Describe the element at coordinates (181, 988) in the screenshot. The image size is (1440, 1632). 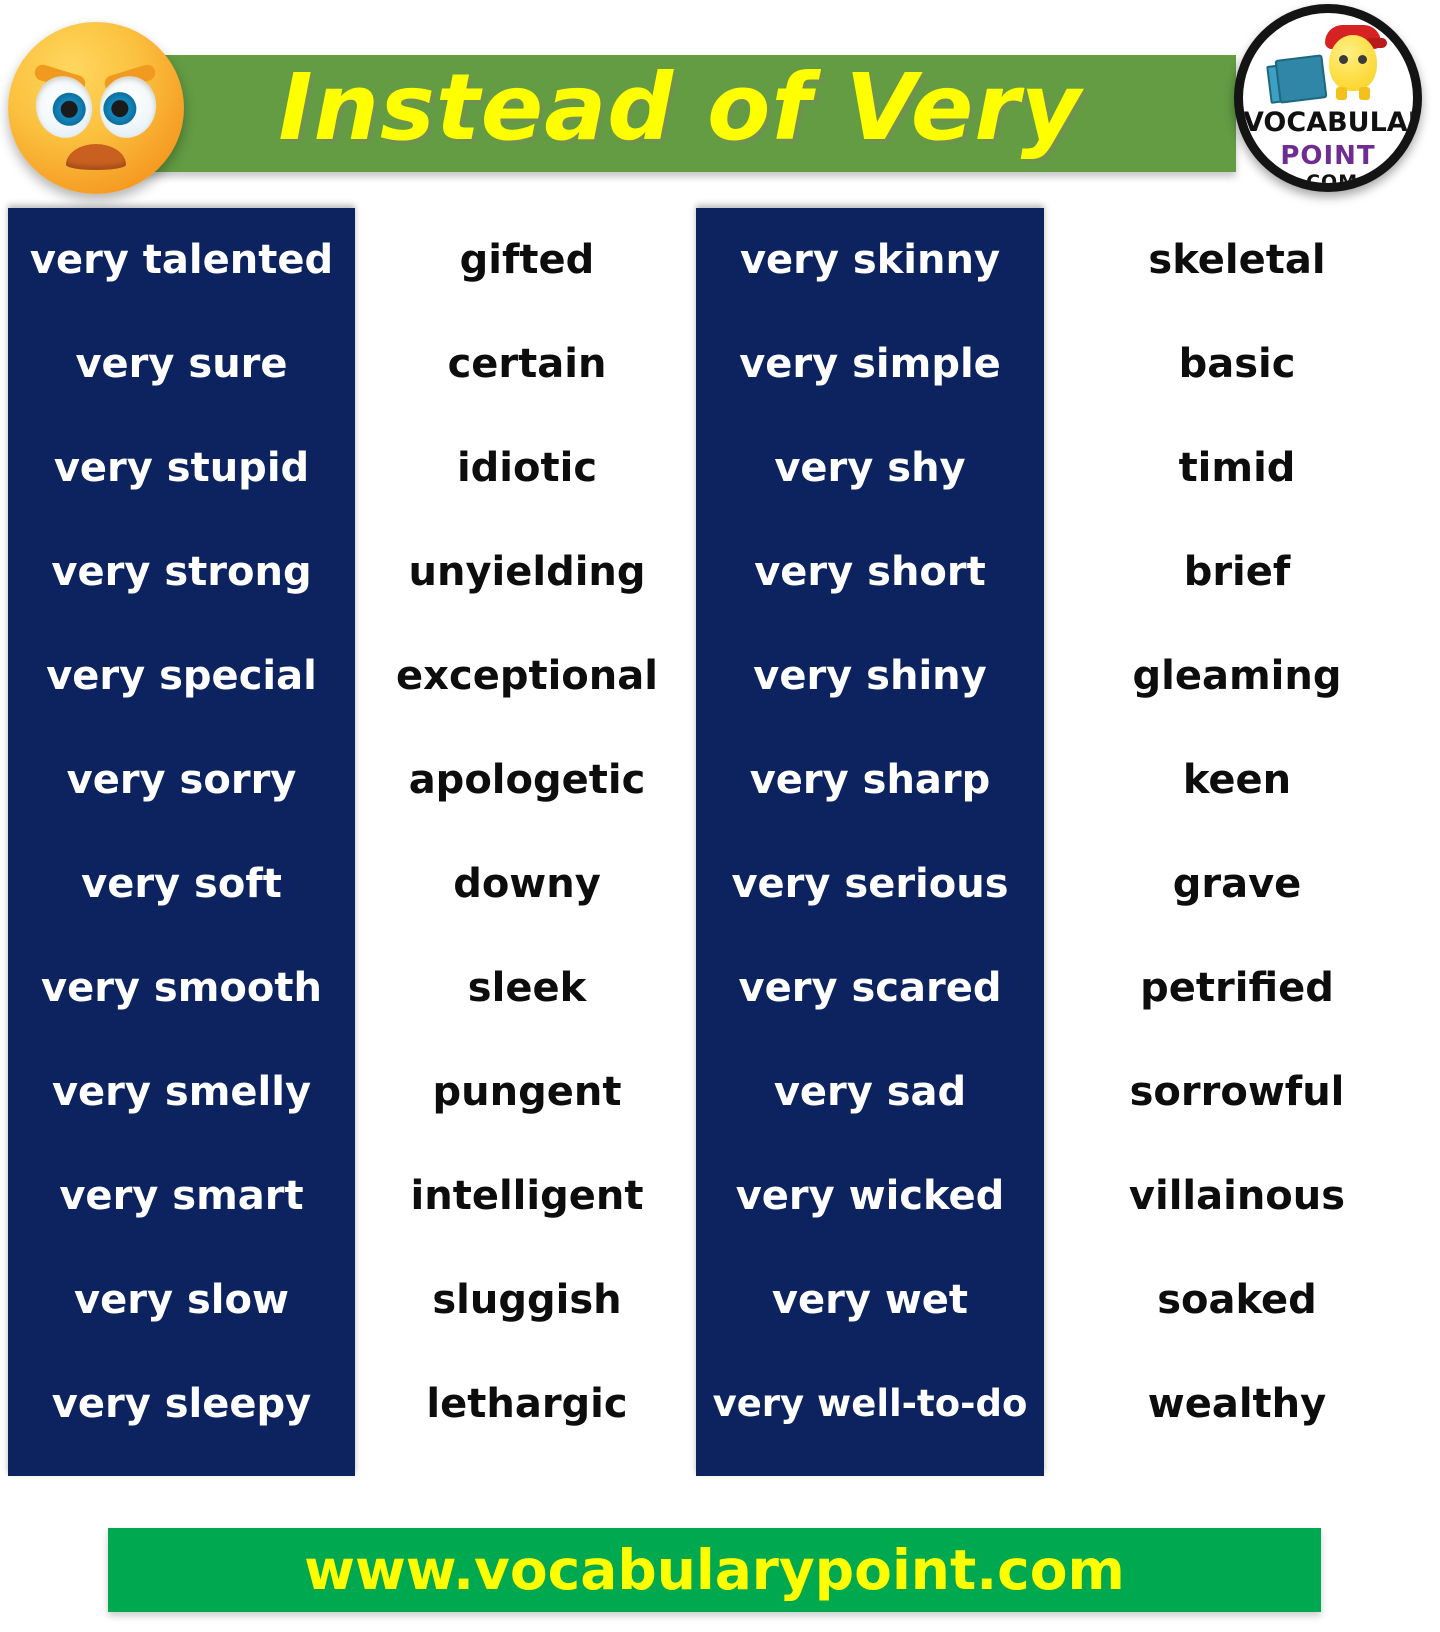
I see `list-item: very smooth` at that location.